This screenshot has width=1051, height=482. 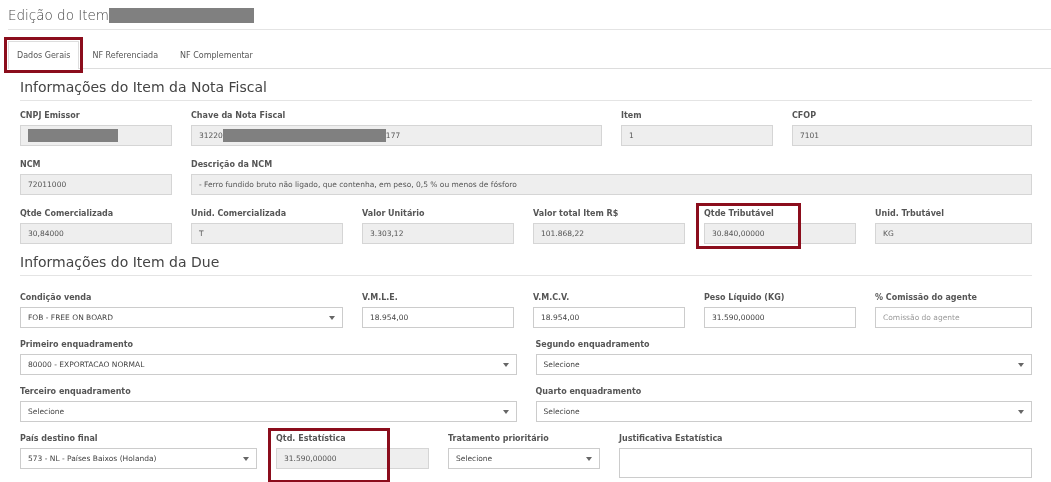 What do you see at coordinates (671, 439) in the screenshot?
I see `field-label: Justificativa Estatística` at bounding box center [671, 439].